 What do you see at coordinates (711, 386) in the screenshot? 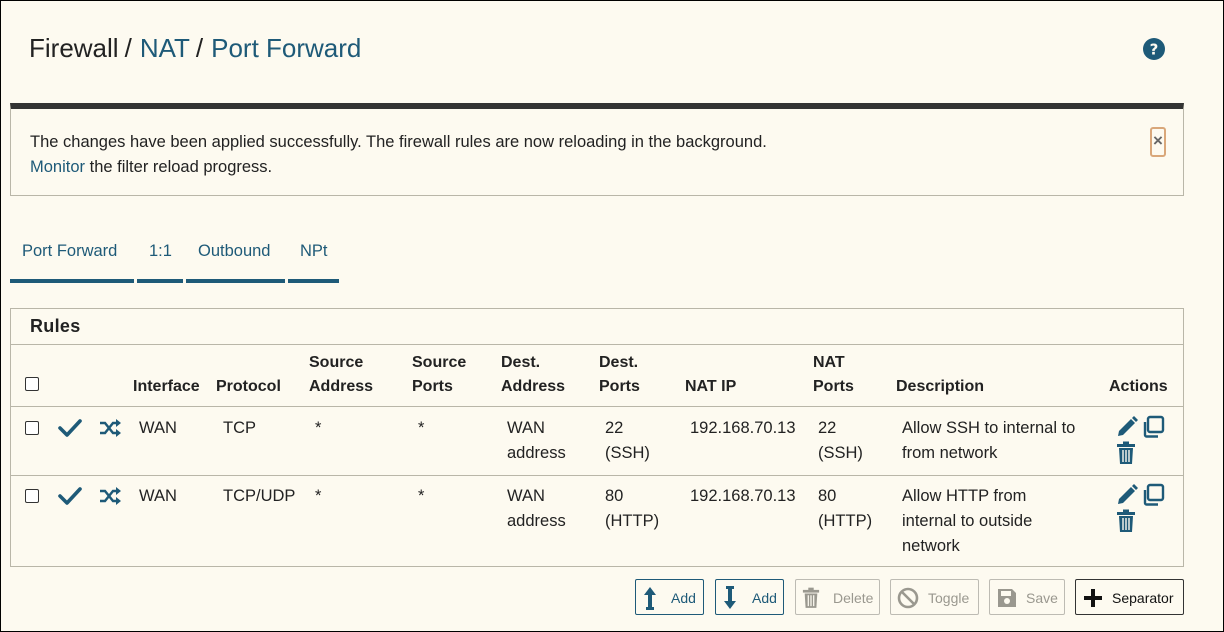
I see `header-nat-ip: NAT IP` at bounding box center [711, 386].